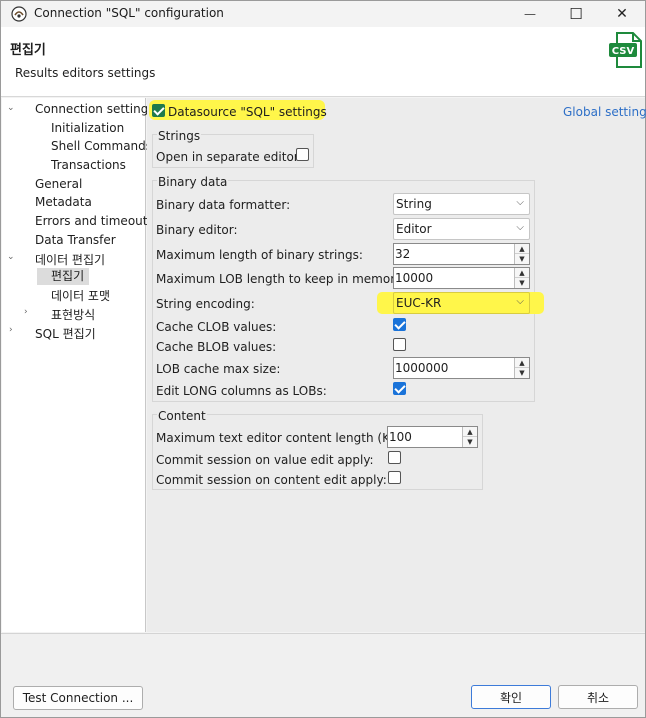 The image size is (646, 718). I want to click on tree-item-shell-commands: Shell Commands, so click(101, 146).